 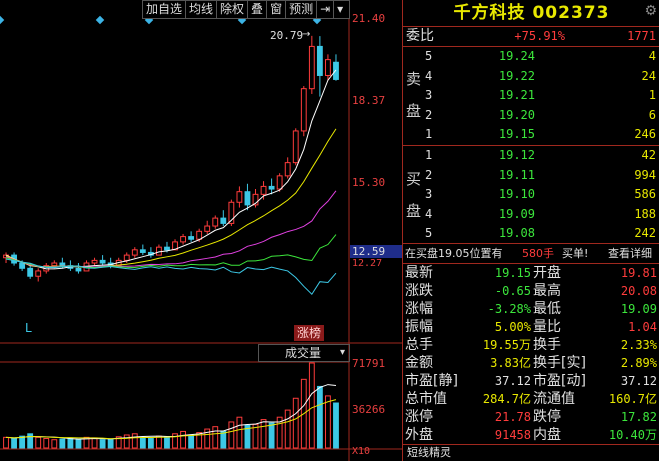 What do you see at coordinates (531, 175) in the screenshot?
I see `bid-level-row: 2 19.11 994` at bounding box center [531, 175].